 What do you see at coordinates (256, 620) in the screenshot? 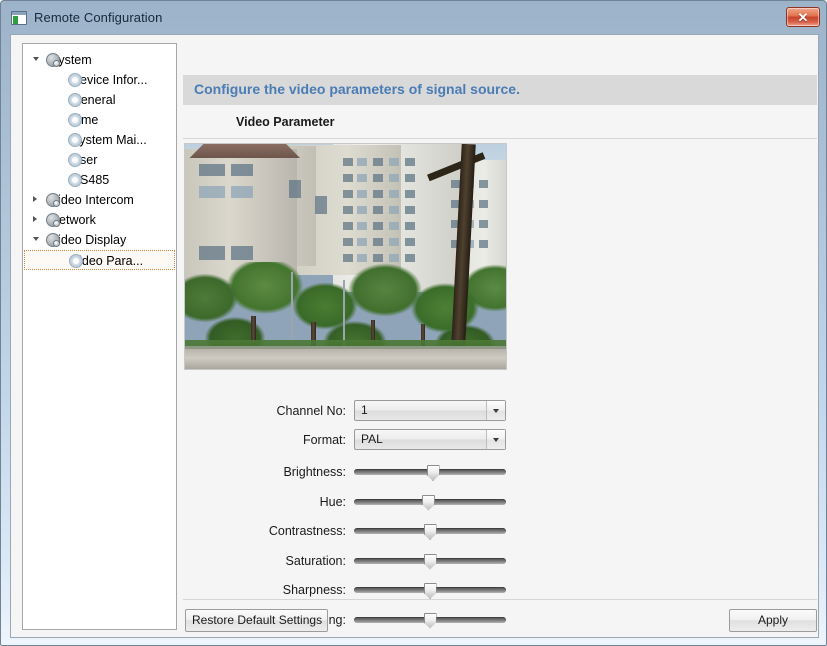
I see `restore-default-settings-button: Restore Default Settings` at bounding box center [256, 620].